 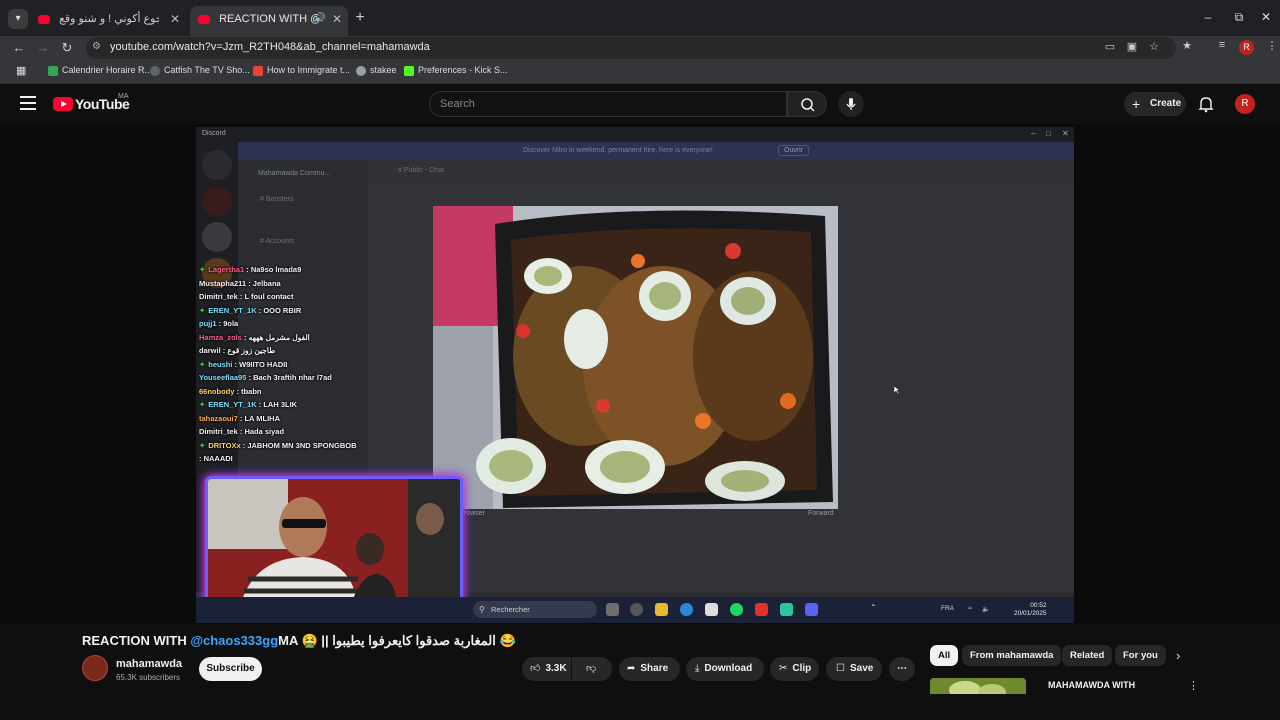 I want to click on chat-message: ✦ EREN_YT_1K : LAH 3LIK, so click(x=248, y=404).